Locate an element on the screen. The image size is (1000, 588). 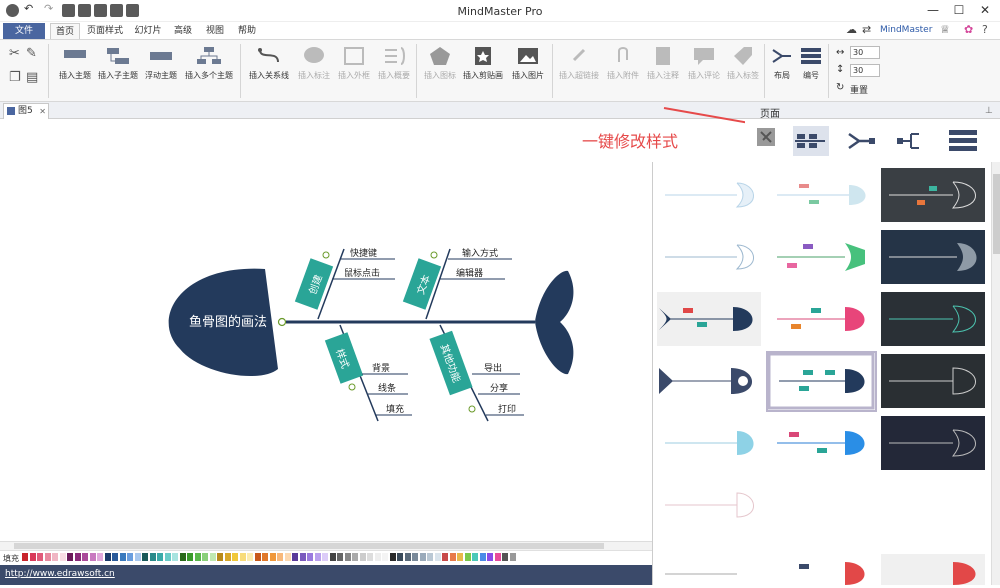
item-share: 分享 is located at coordinates (499, 388).